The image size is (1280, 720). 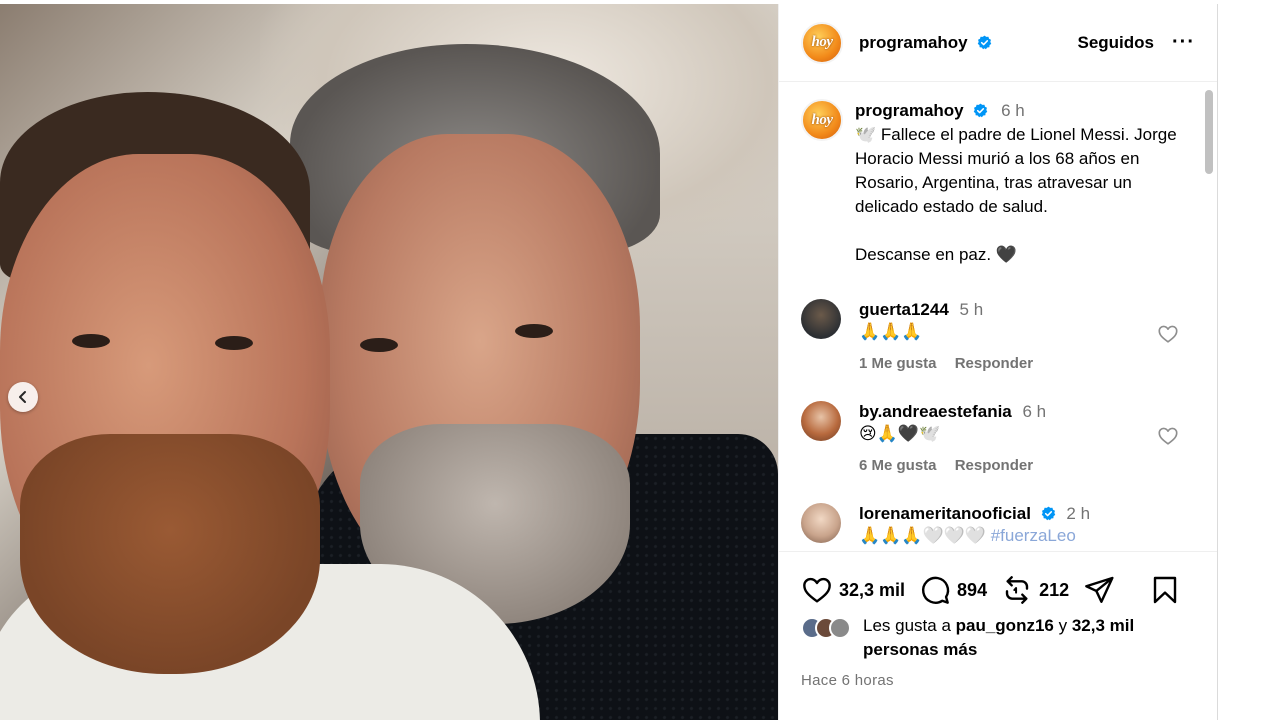 What do you see at coordinates (1062, 625) in the screenshot?
I see `liked-by-middle: y` at bounding box center [1062, 625].